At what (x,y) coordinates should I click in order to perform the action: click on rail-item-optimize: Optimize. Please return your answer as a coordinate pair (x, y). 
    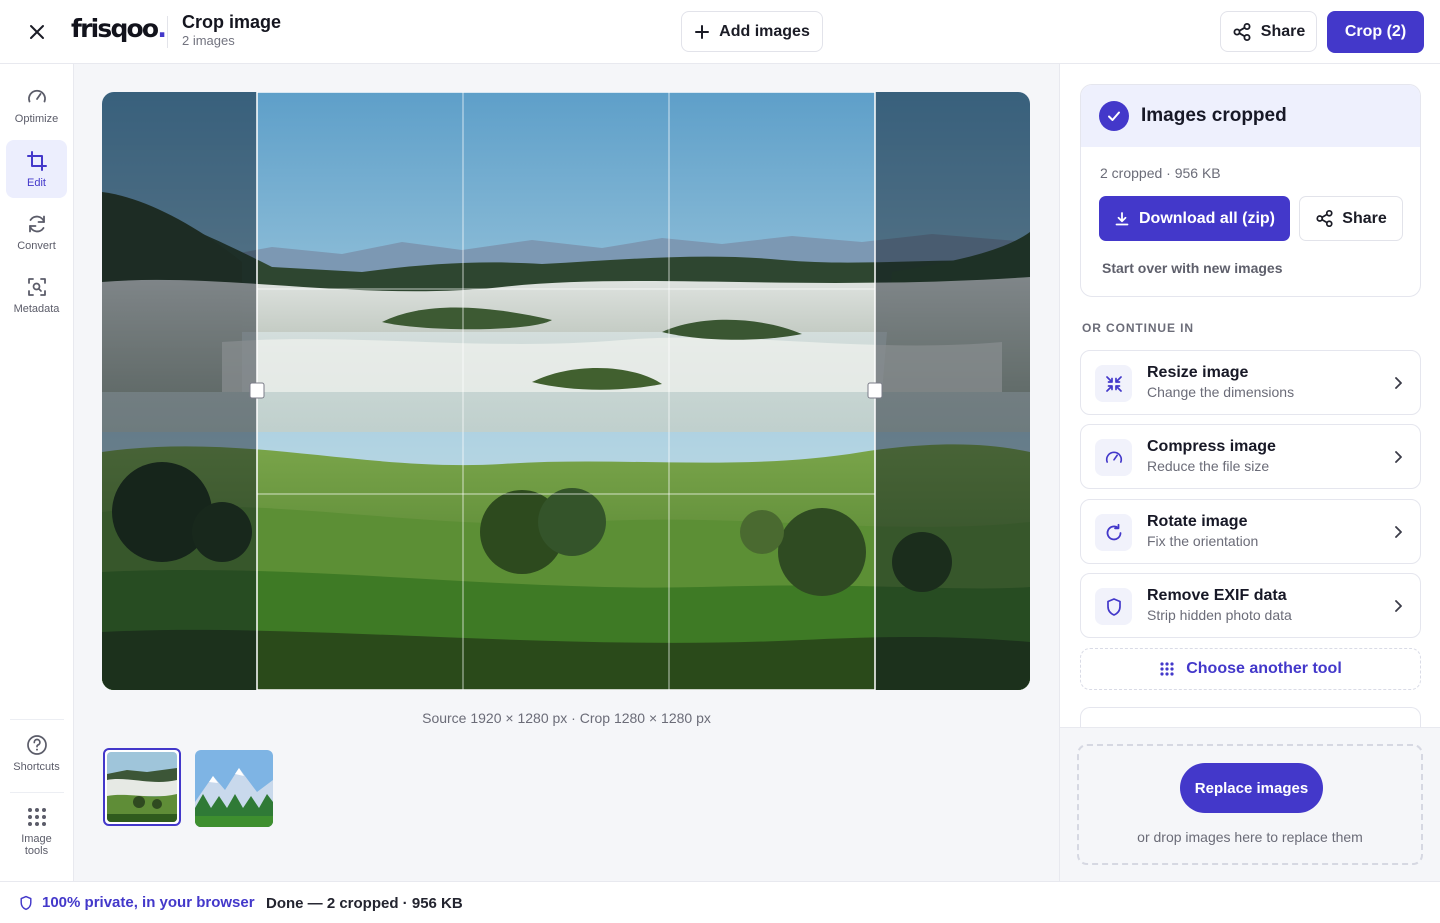
    Looking at the image, I should click on (36, 105).